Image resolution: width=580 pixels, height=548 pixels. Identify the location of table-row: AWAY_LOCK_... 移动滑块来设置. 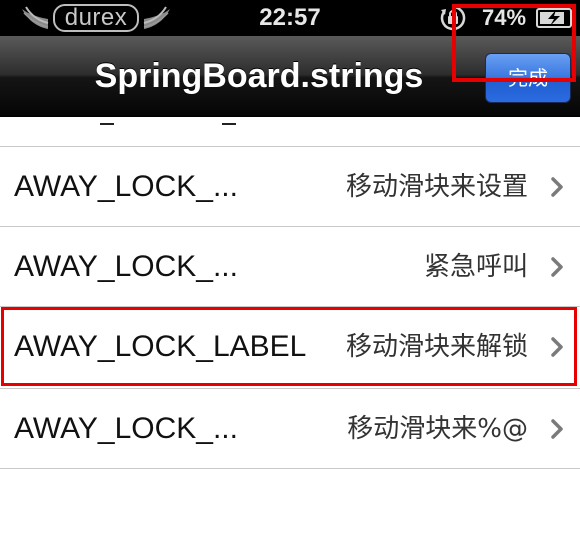
(290, 186).